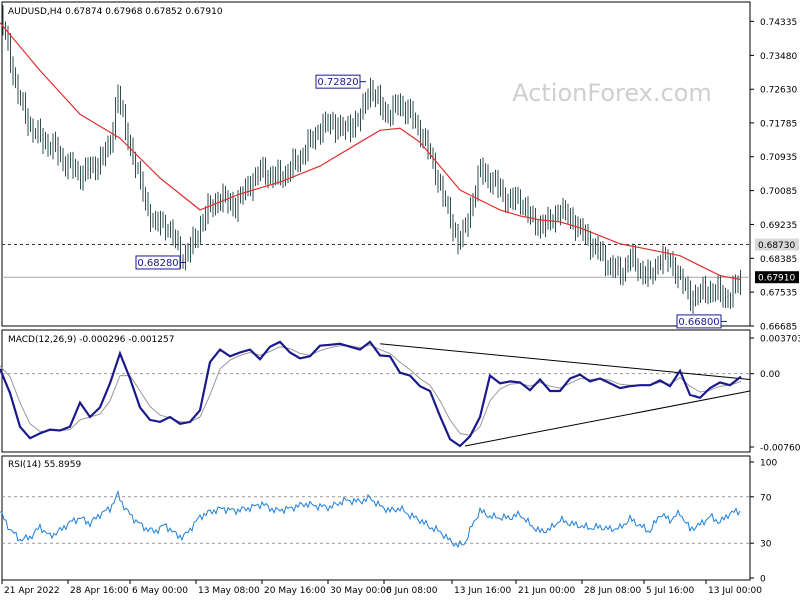 Image resolution: width=800 pixels, height=600 pixels. I want to click on x-tick-label: 20 May 16:00, so click(295, 591).